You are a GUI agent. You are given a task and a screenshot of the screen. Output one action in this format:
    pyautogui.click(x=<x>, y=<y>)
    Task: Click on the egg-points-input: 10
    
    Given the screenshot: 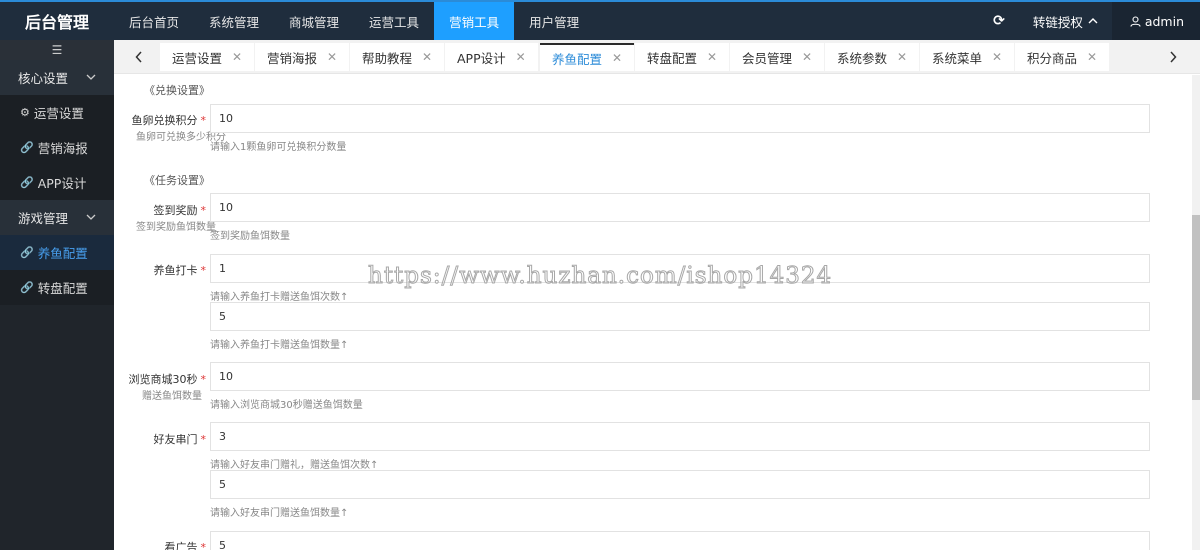 What is the action you would take?
    pyautogui.click(x=680, y=118)
    